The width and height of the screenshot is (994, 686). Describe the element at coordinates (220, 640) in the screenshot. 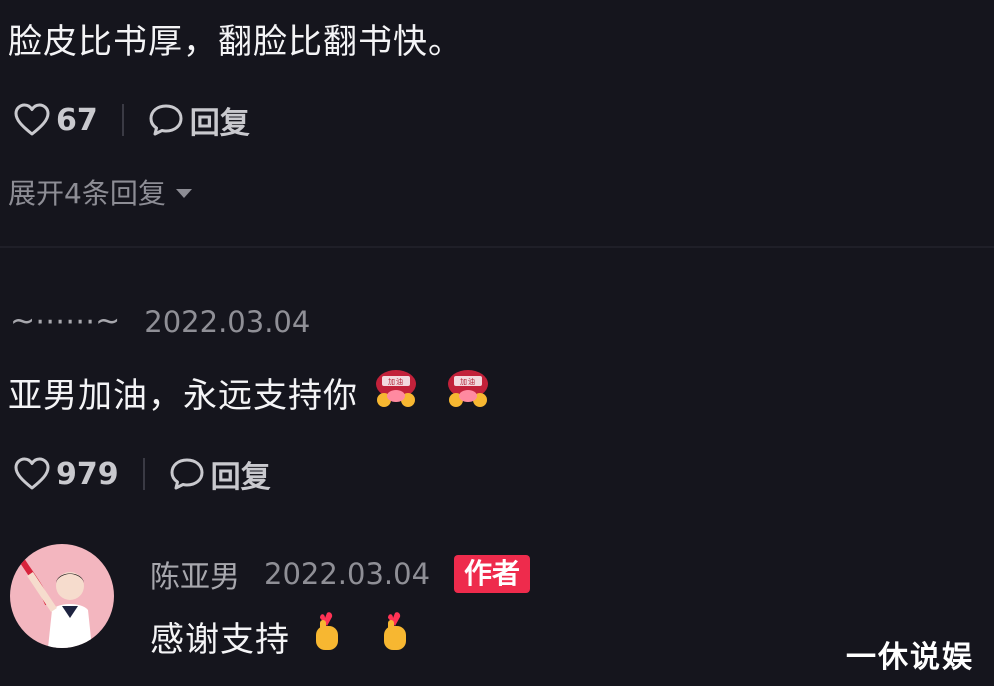

I see `comment-text: 感谢支持` at that location.